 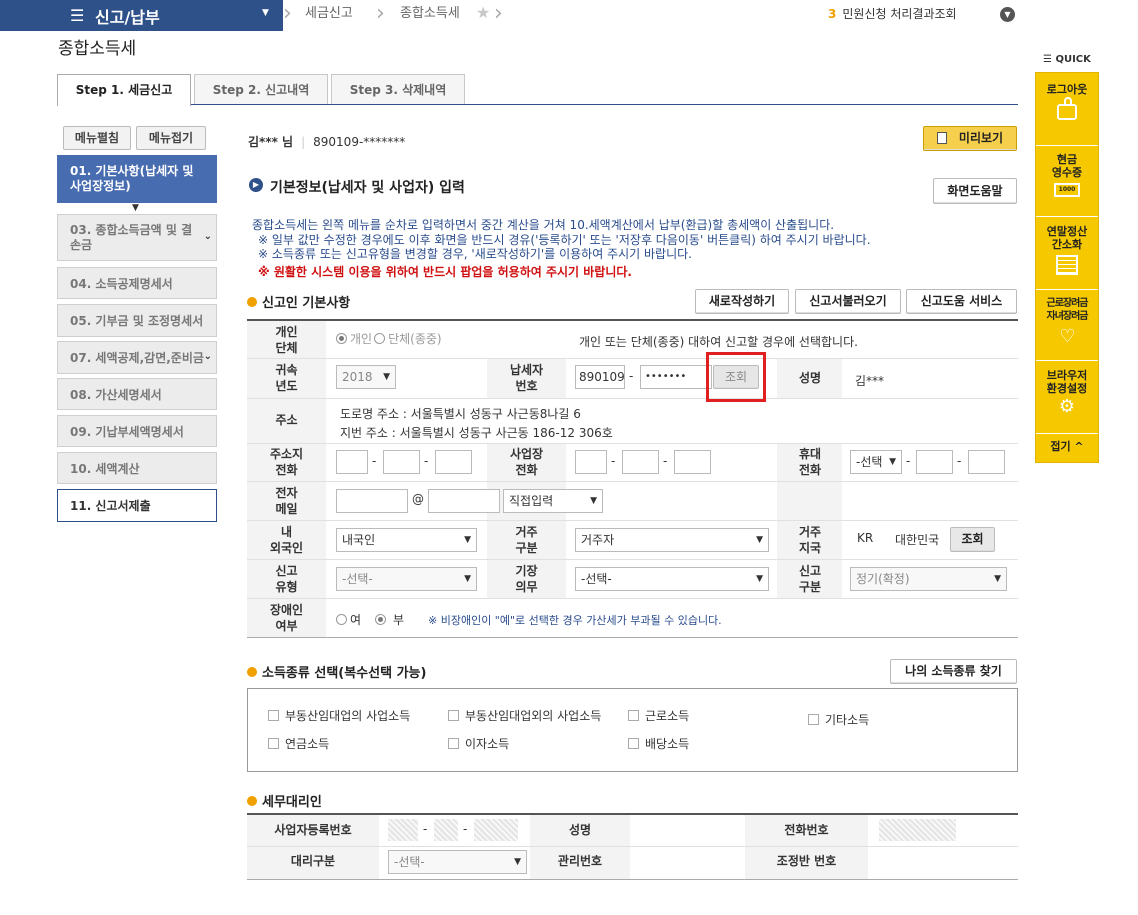 I want to click on country-lookup-button: 조회, so click(x=972, y=539).